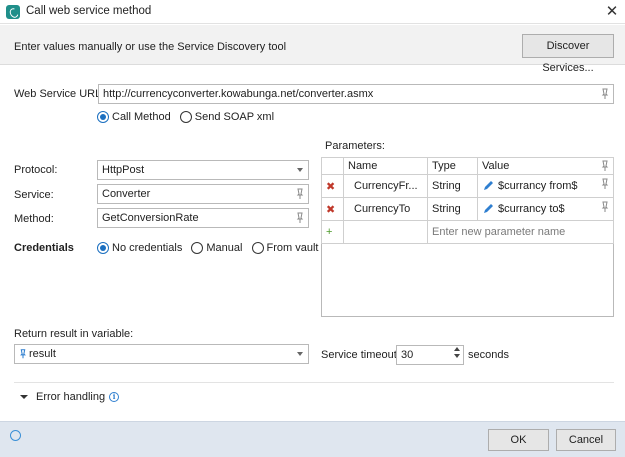 The width and height of the screenshot is (625, 457). What do you see at coordinates (612, 12) in the screenshot?
I see `close-button: ✕` at bounding box center [612, 12].